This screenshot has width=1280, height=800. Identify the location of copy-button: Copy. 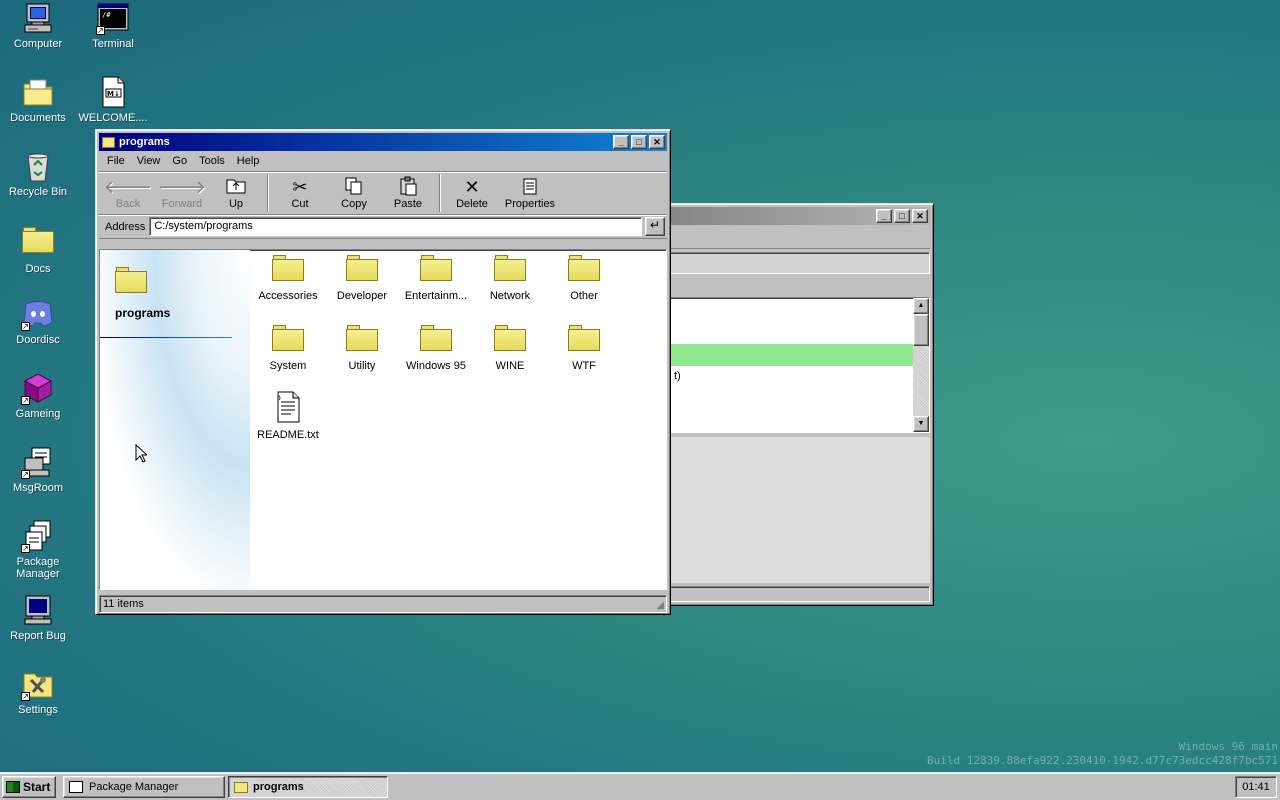
(354, 193).